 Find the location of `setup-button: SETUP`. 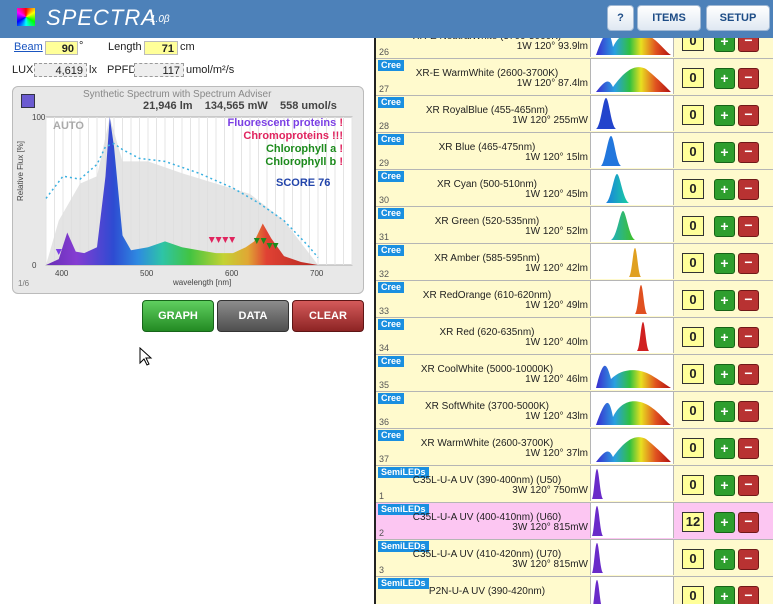

setup-button: SETUP is located at coordinates (738, 18).